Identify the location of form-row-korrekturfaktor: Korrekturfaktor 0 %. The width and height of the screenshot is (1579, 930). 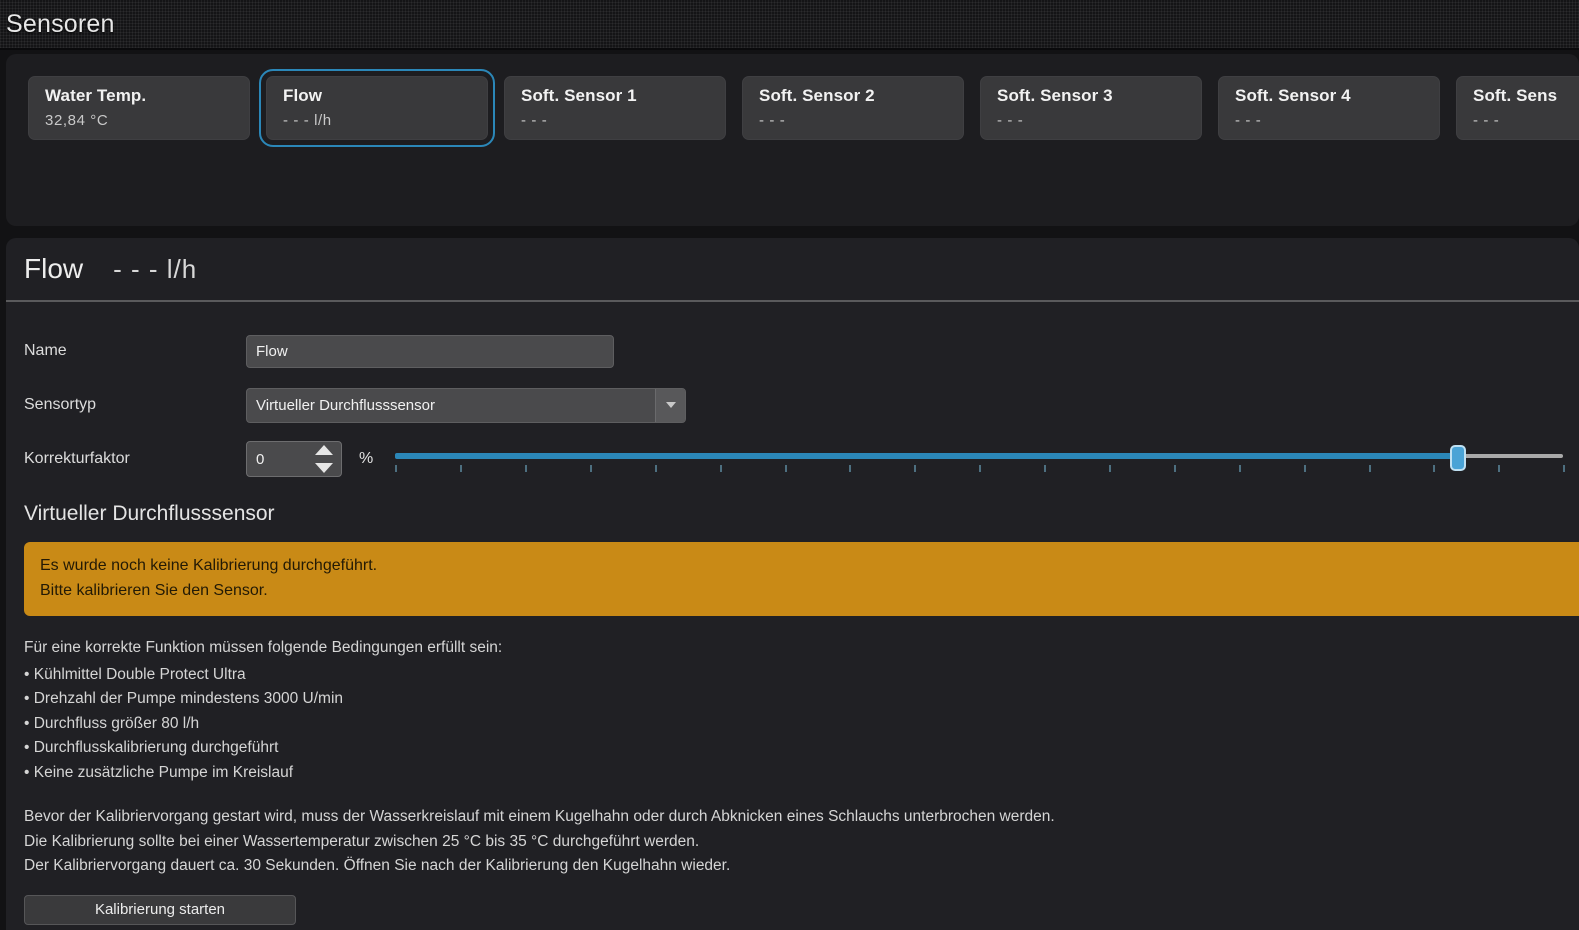
(801, 459).